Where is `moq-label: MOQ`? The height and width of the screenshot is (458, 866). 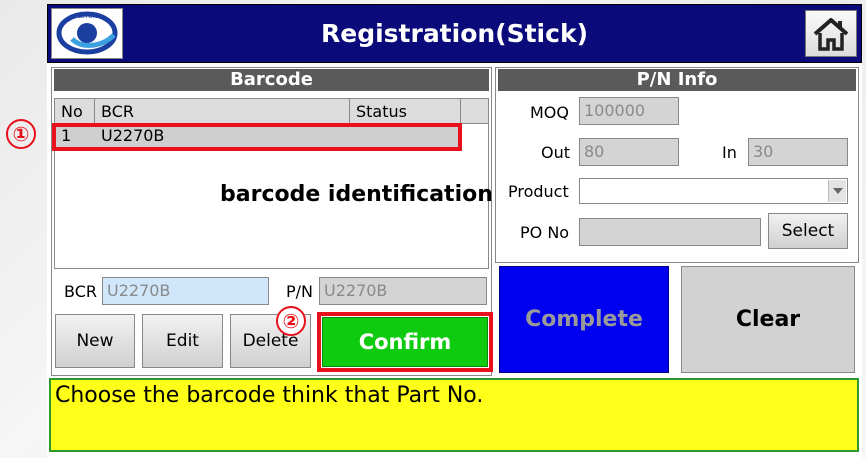 moq-label: MOQ is located at coordinates (549, 112).